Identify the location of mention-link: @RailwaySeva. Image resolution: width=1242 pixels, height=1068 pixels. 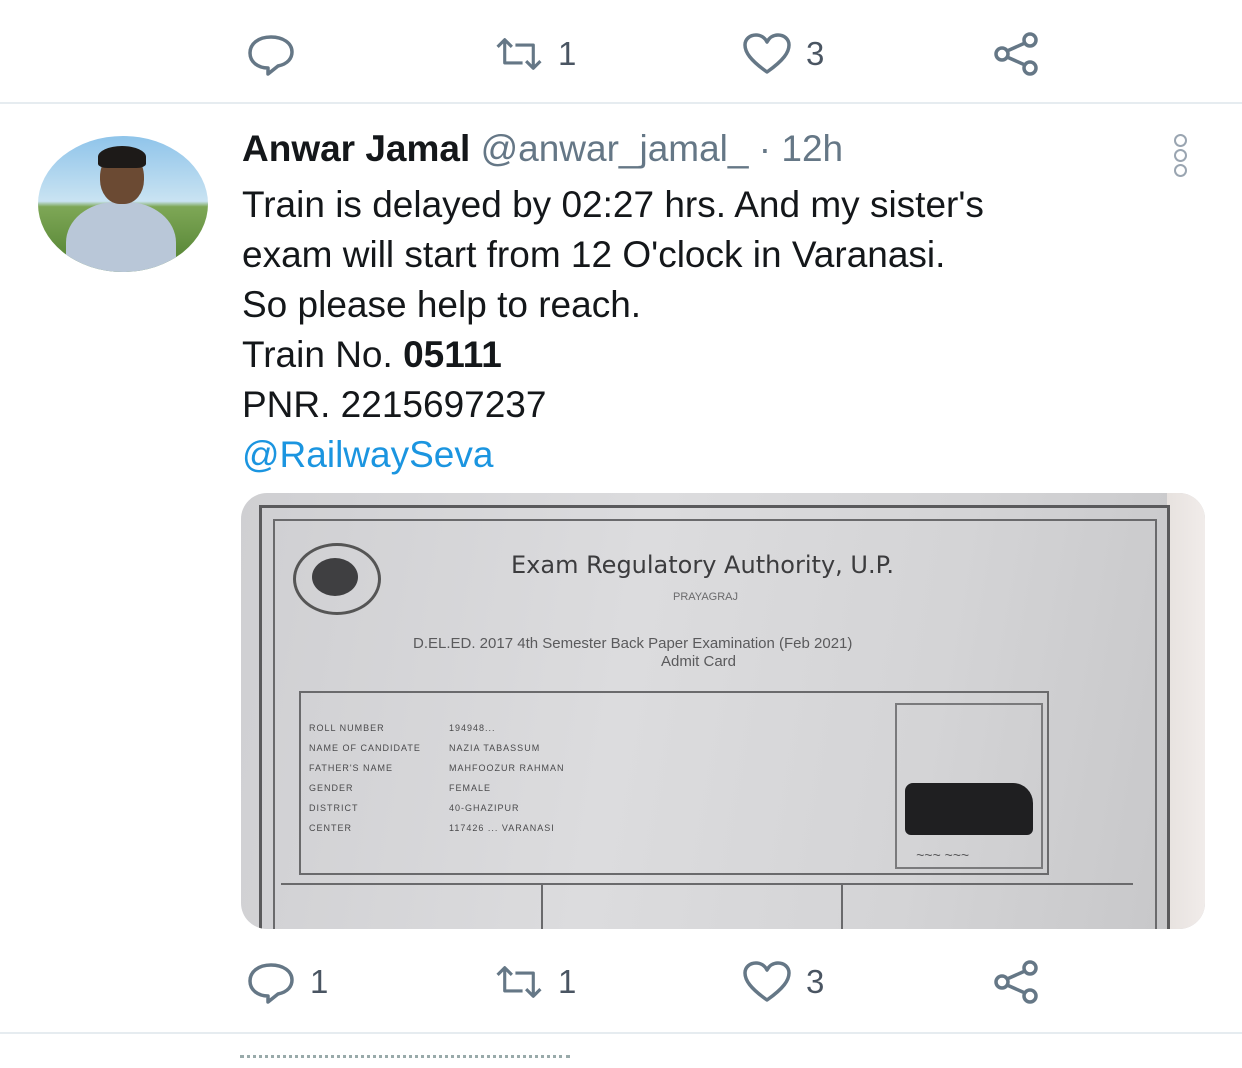
(613, 455).